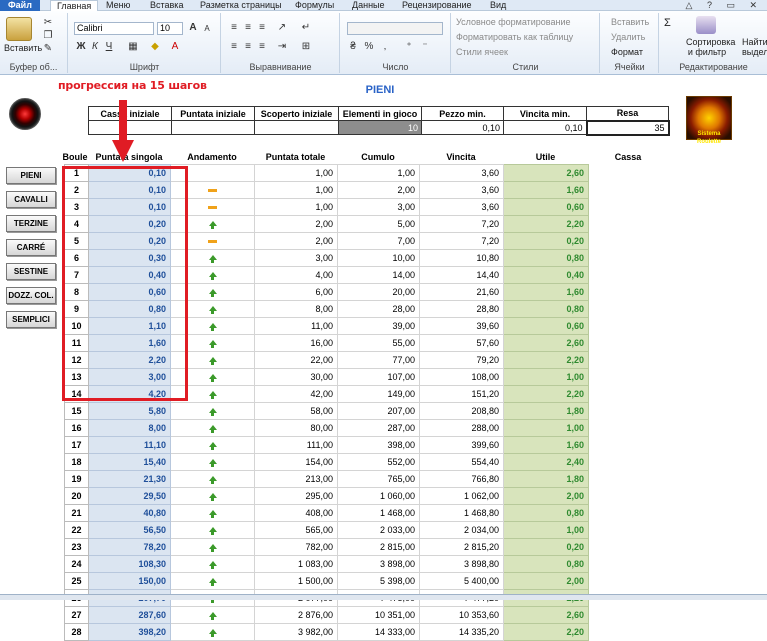 This screenshot has height=641, width=767. I want to click on cumulo-cell: 39,00, so click(378, 326).